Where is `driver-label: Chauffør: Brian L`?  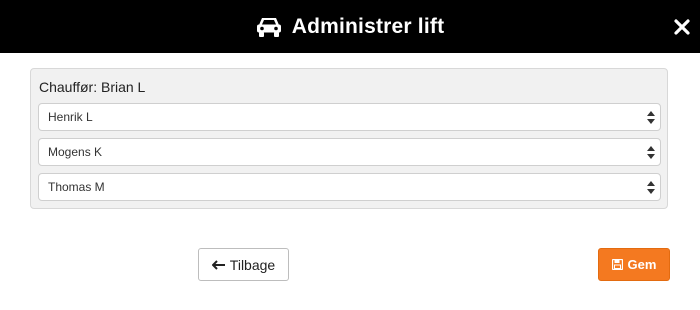
driver-label: Chauffør: Brian L is located at coordinates (92, 87).